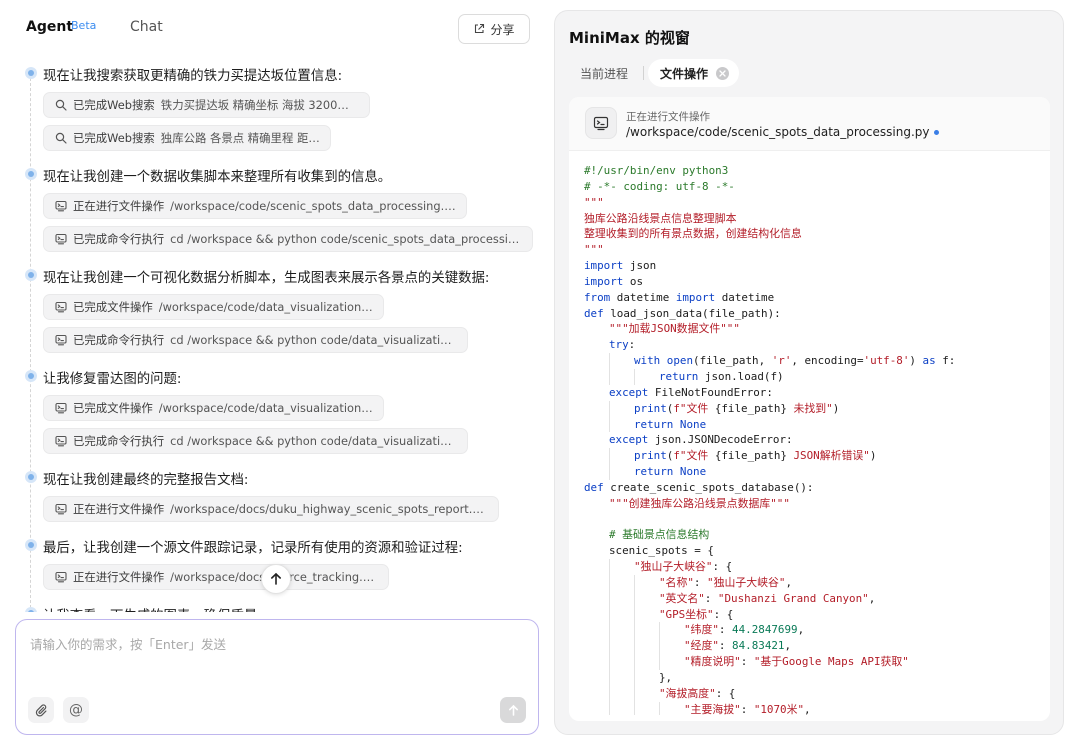  I want to click on code-line: def create_scenic_spots_database():, so click(814, 488).